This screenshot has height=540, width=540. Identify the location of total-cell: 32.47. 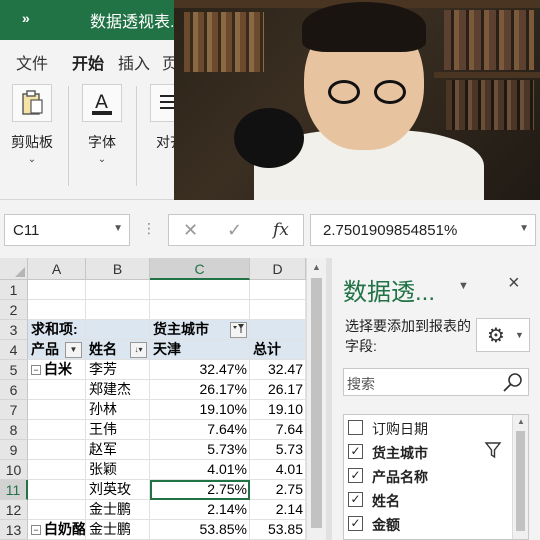
(278, 370).